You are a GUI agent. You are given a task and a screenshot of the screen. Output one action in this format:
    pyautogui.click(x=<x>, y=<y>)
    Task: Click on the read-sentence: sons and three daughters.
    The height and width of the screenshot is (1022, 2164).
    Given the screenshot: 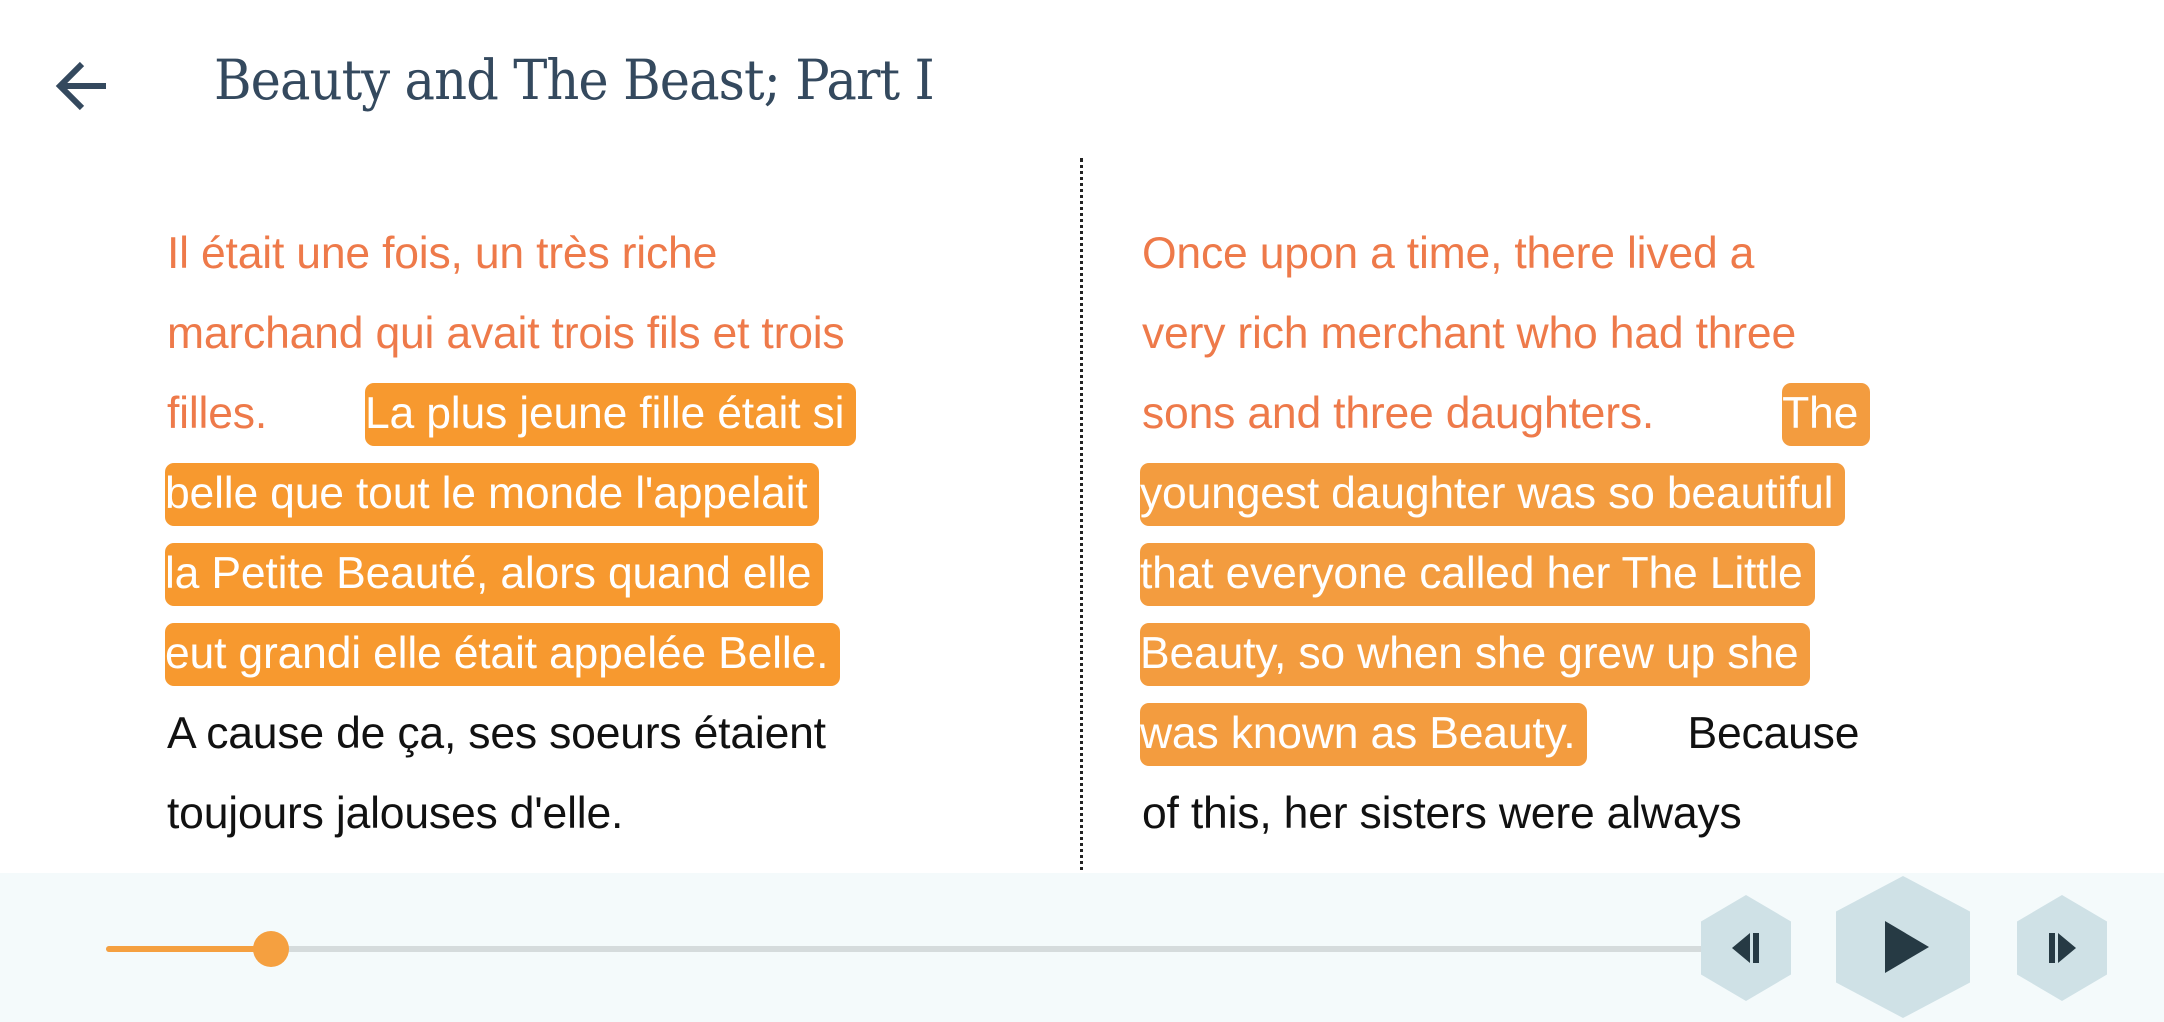 What is the action you would take?
    pyautogui.click(x=1398, y=413)
    